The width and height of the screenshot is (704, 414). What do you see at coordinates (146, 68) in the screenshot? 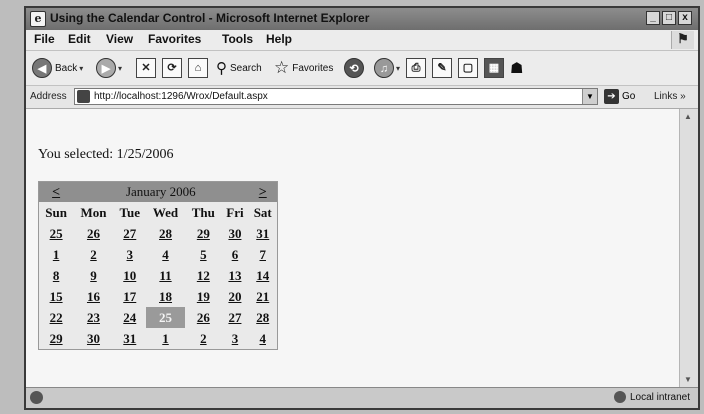
I see `stop-button: ✕` at bounding box center [146, 68].